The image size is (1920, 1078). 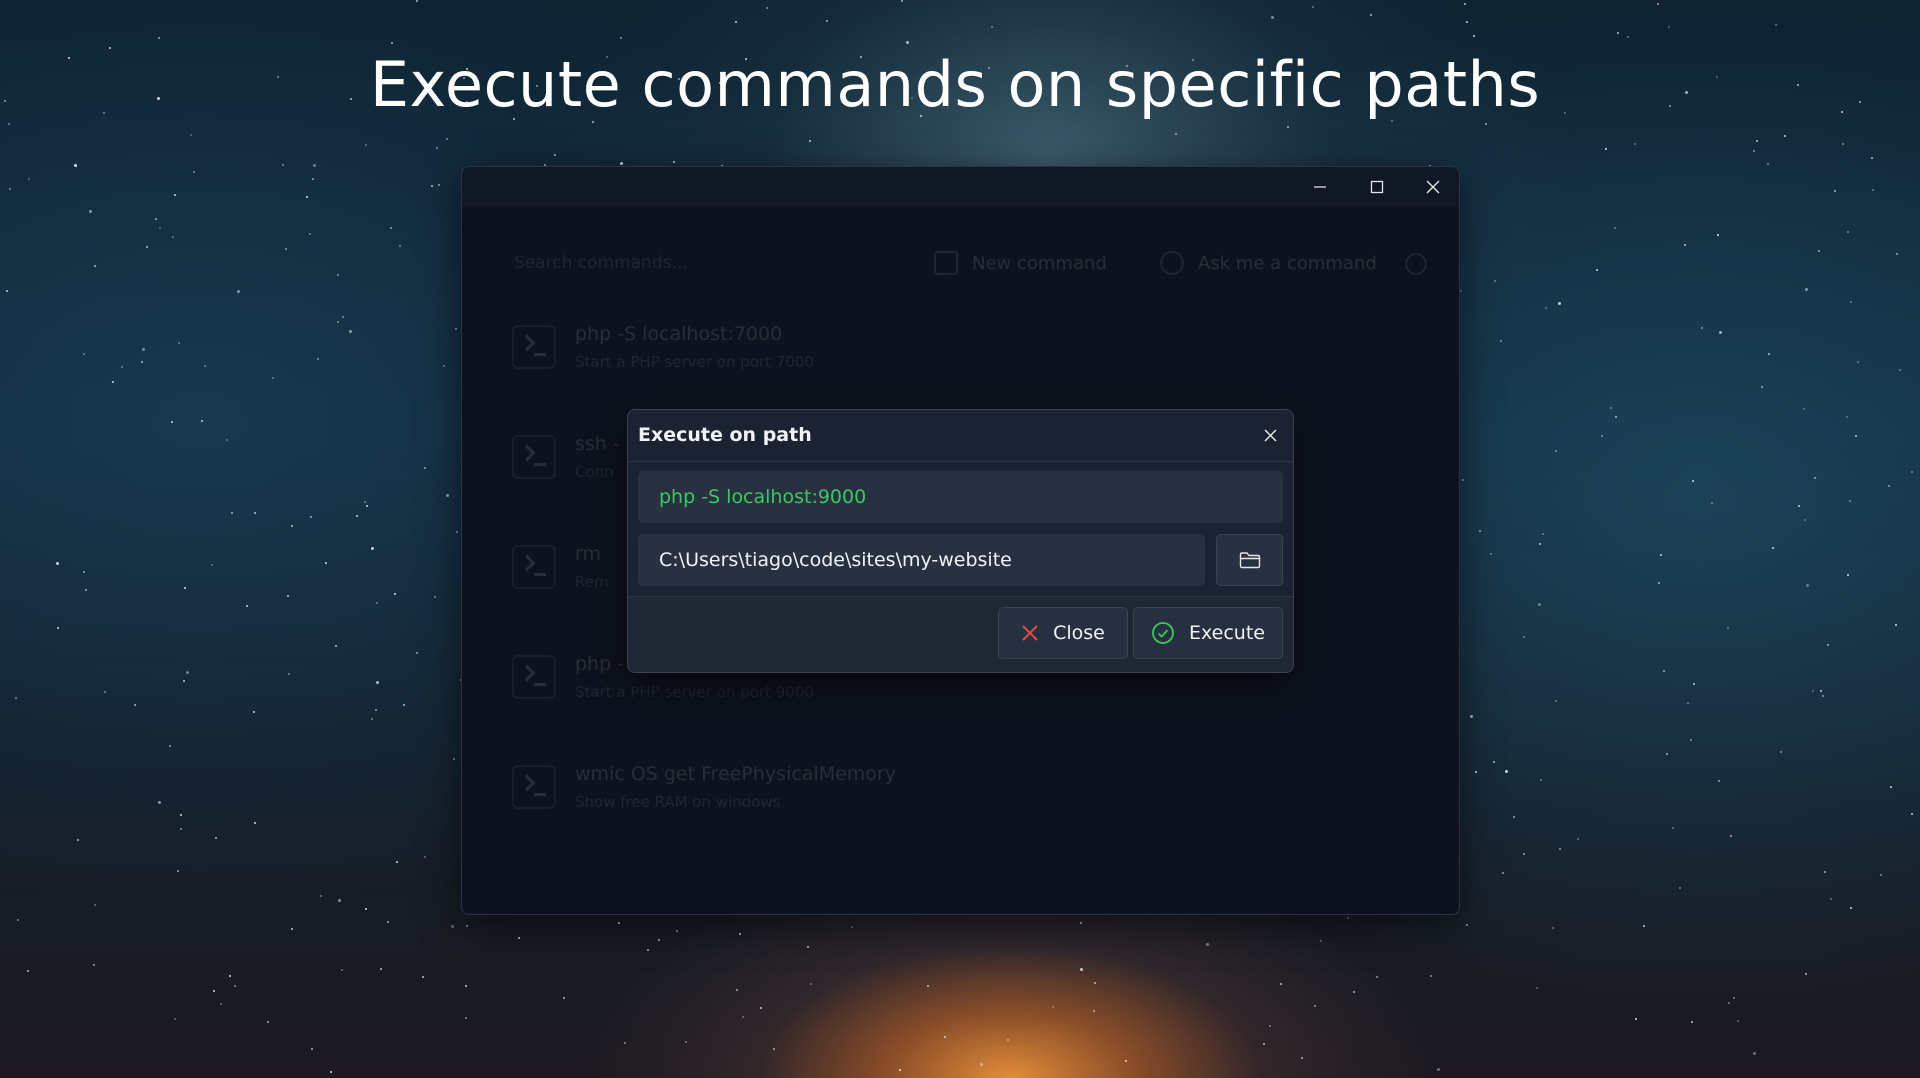 What do you see at coordinates (1249, 560) in the screenshot?
I see `browse-folder-button` at bounding box center [1249, 560].